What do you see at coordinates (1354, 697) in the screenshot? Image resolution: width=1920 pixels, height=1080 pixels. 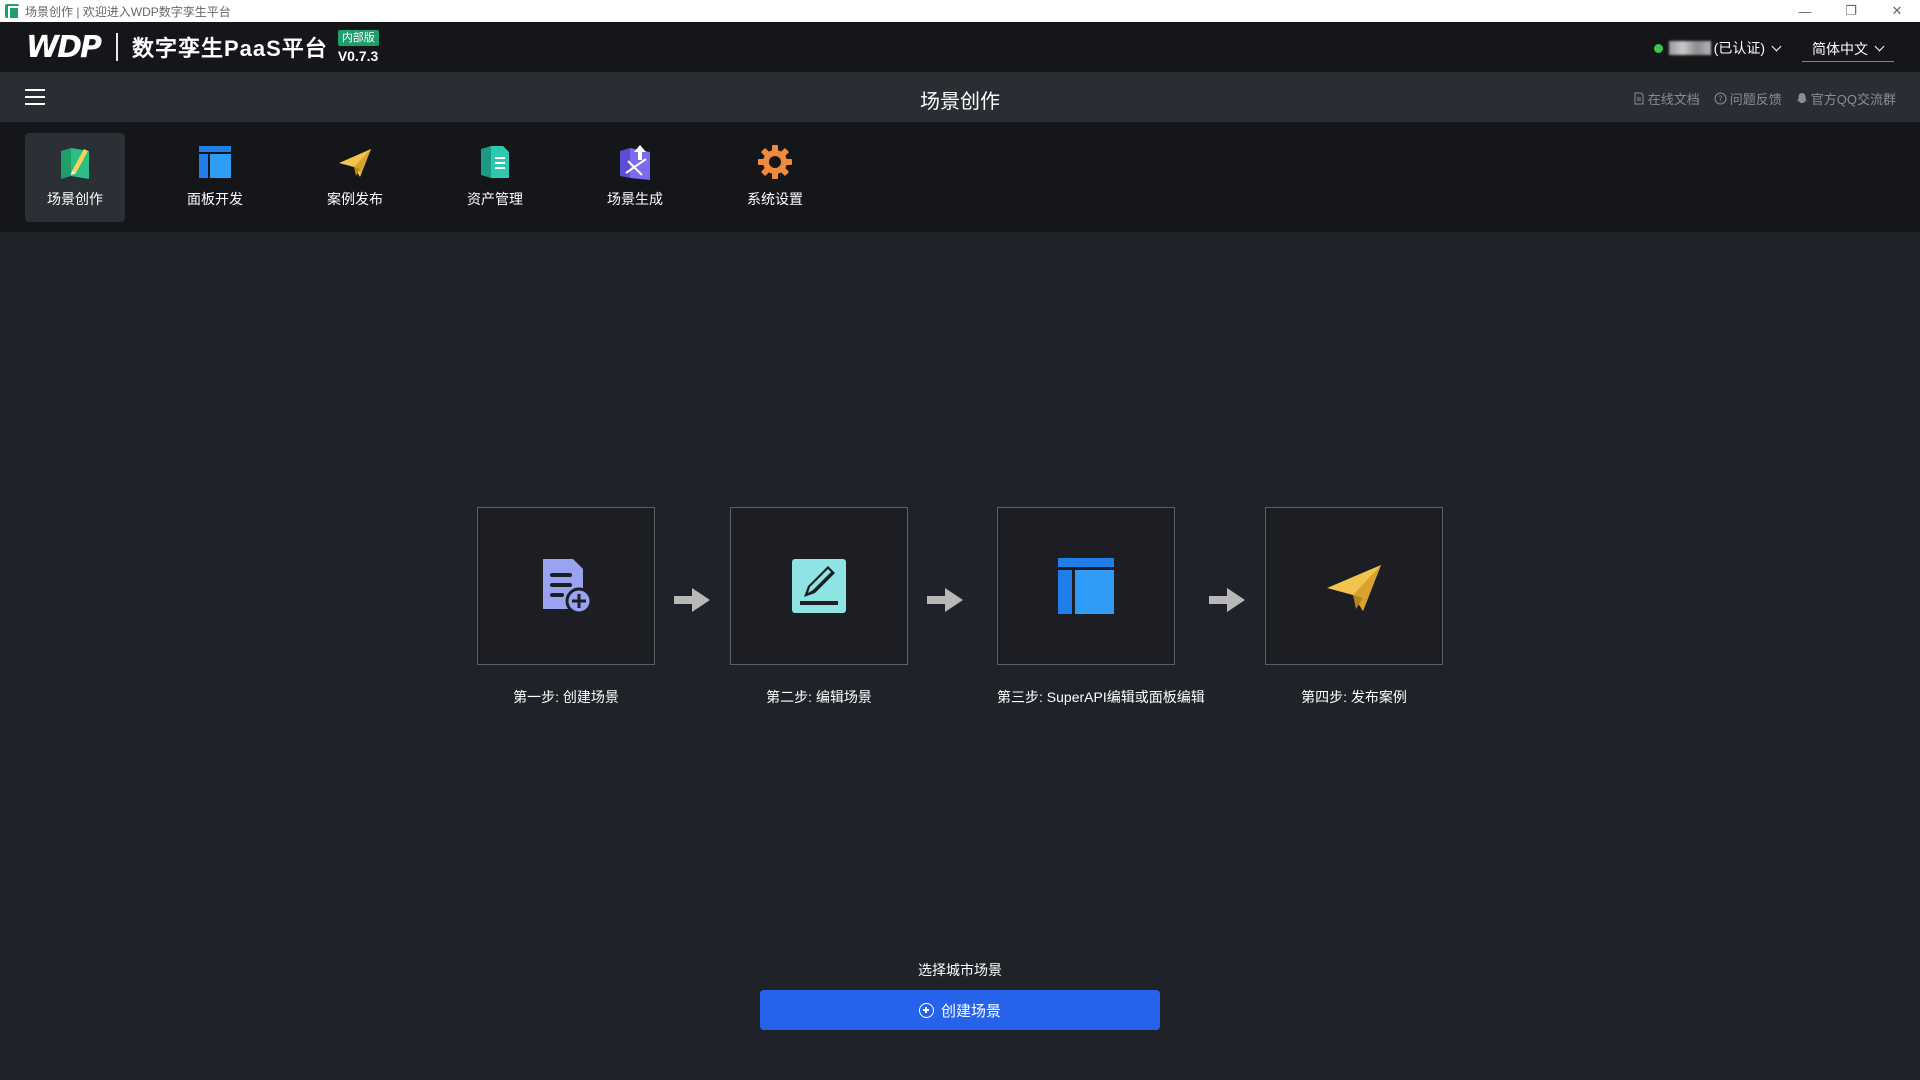 I see `step-label: 第四步: 发布案例` at bounding box center [1354, 697].